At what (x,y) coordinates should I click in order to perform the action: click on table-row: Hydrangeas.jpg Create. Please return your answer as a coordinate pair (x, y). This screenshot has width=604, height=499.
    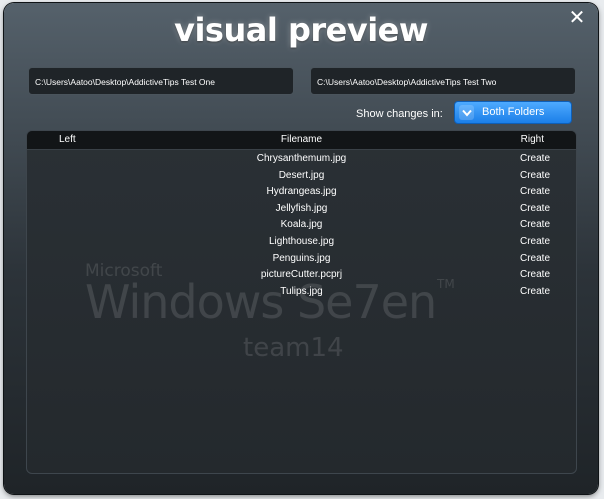
    Looking at the image, I should click on (301, 192).